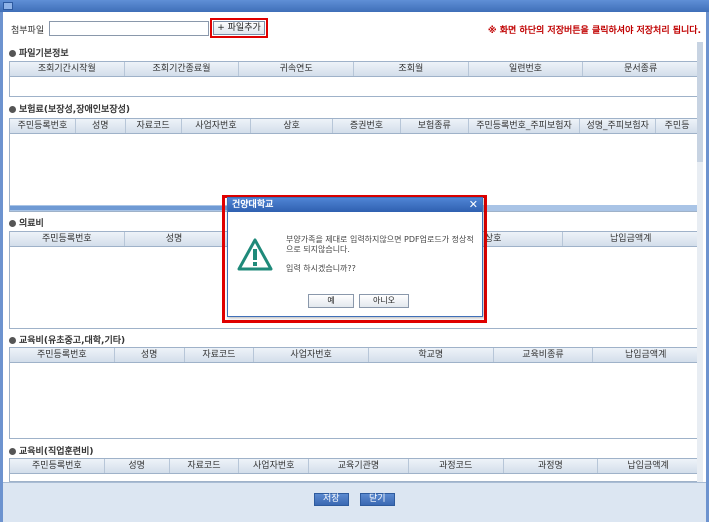 This screenshot has height=522, width=709. I want to click on section-title-insurance: 보험료(보장성,장애인보장성), so click(69, 108).